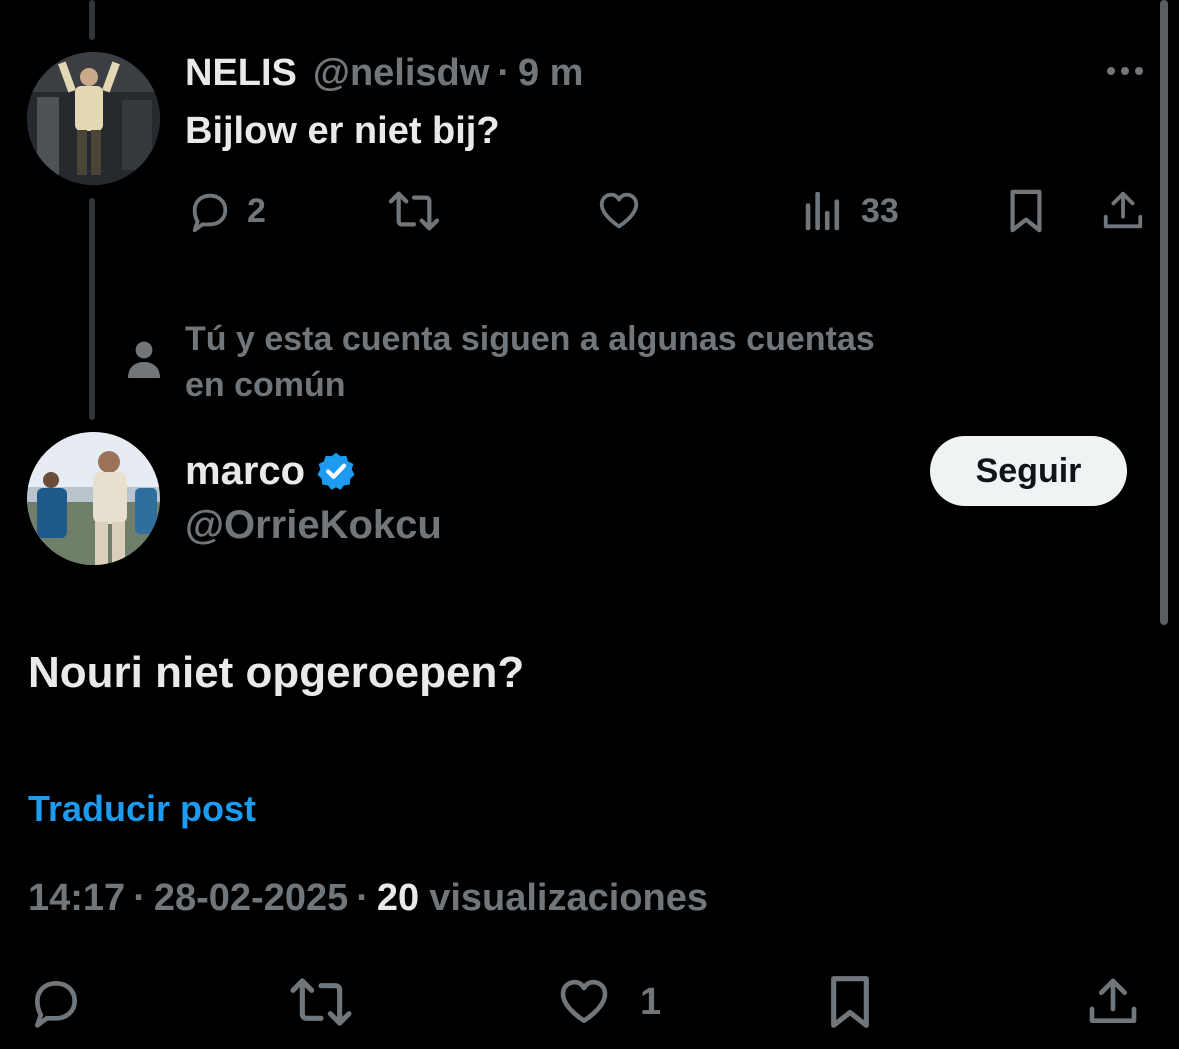 The image size is (1179, 1049). I want to click on thread-line-middle, so click(92, 309).